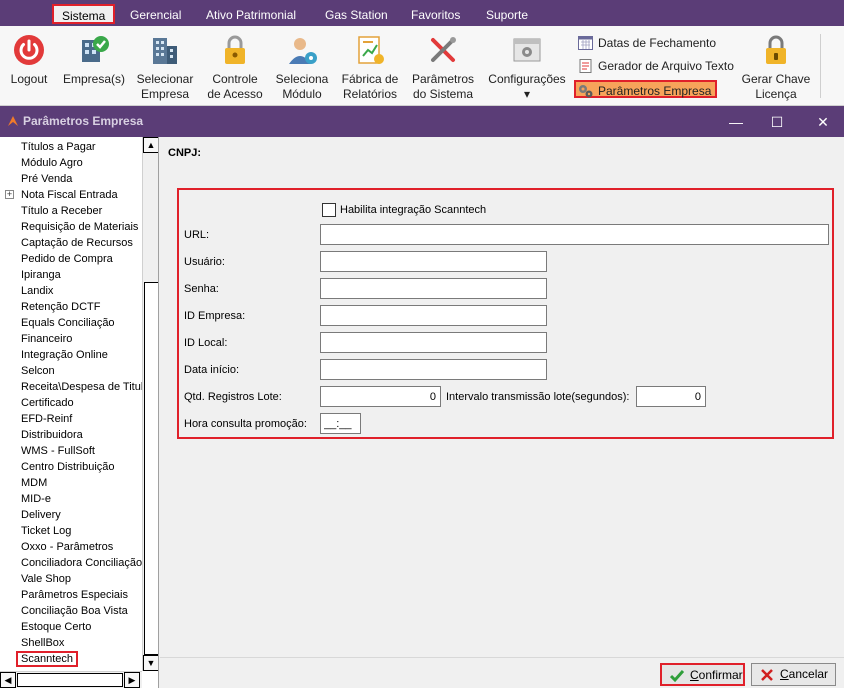 This screenshot has width=844, height=688. Describe the element at coordinates (413, 210) in the screenshot. I see `habilita-integracao-label: Habilita integração Scanntech` at that location.